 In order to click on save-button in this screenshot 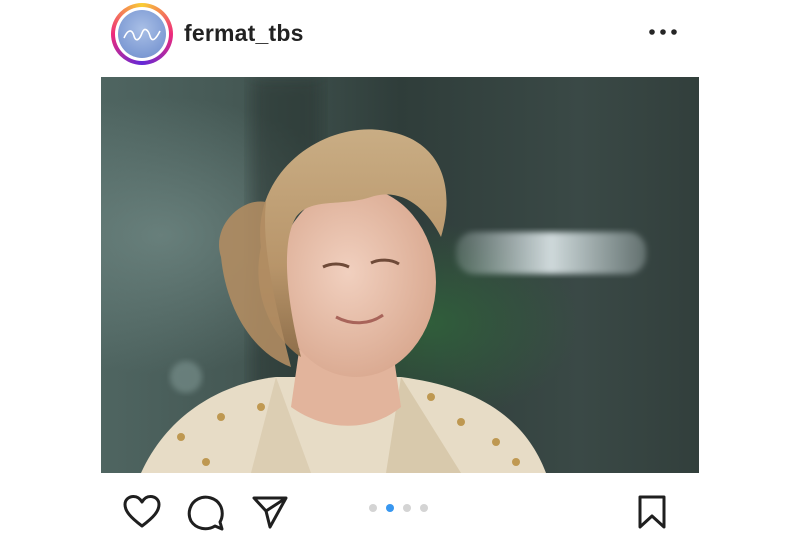, I will do `click(652, 514)`.